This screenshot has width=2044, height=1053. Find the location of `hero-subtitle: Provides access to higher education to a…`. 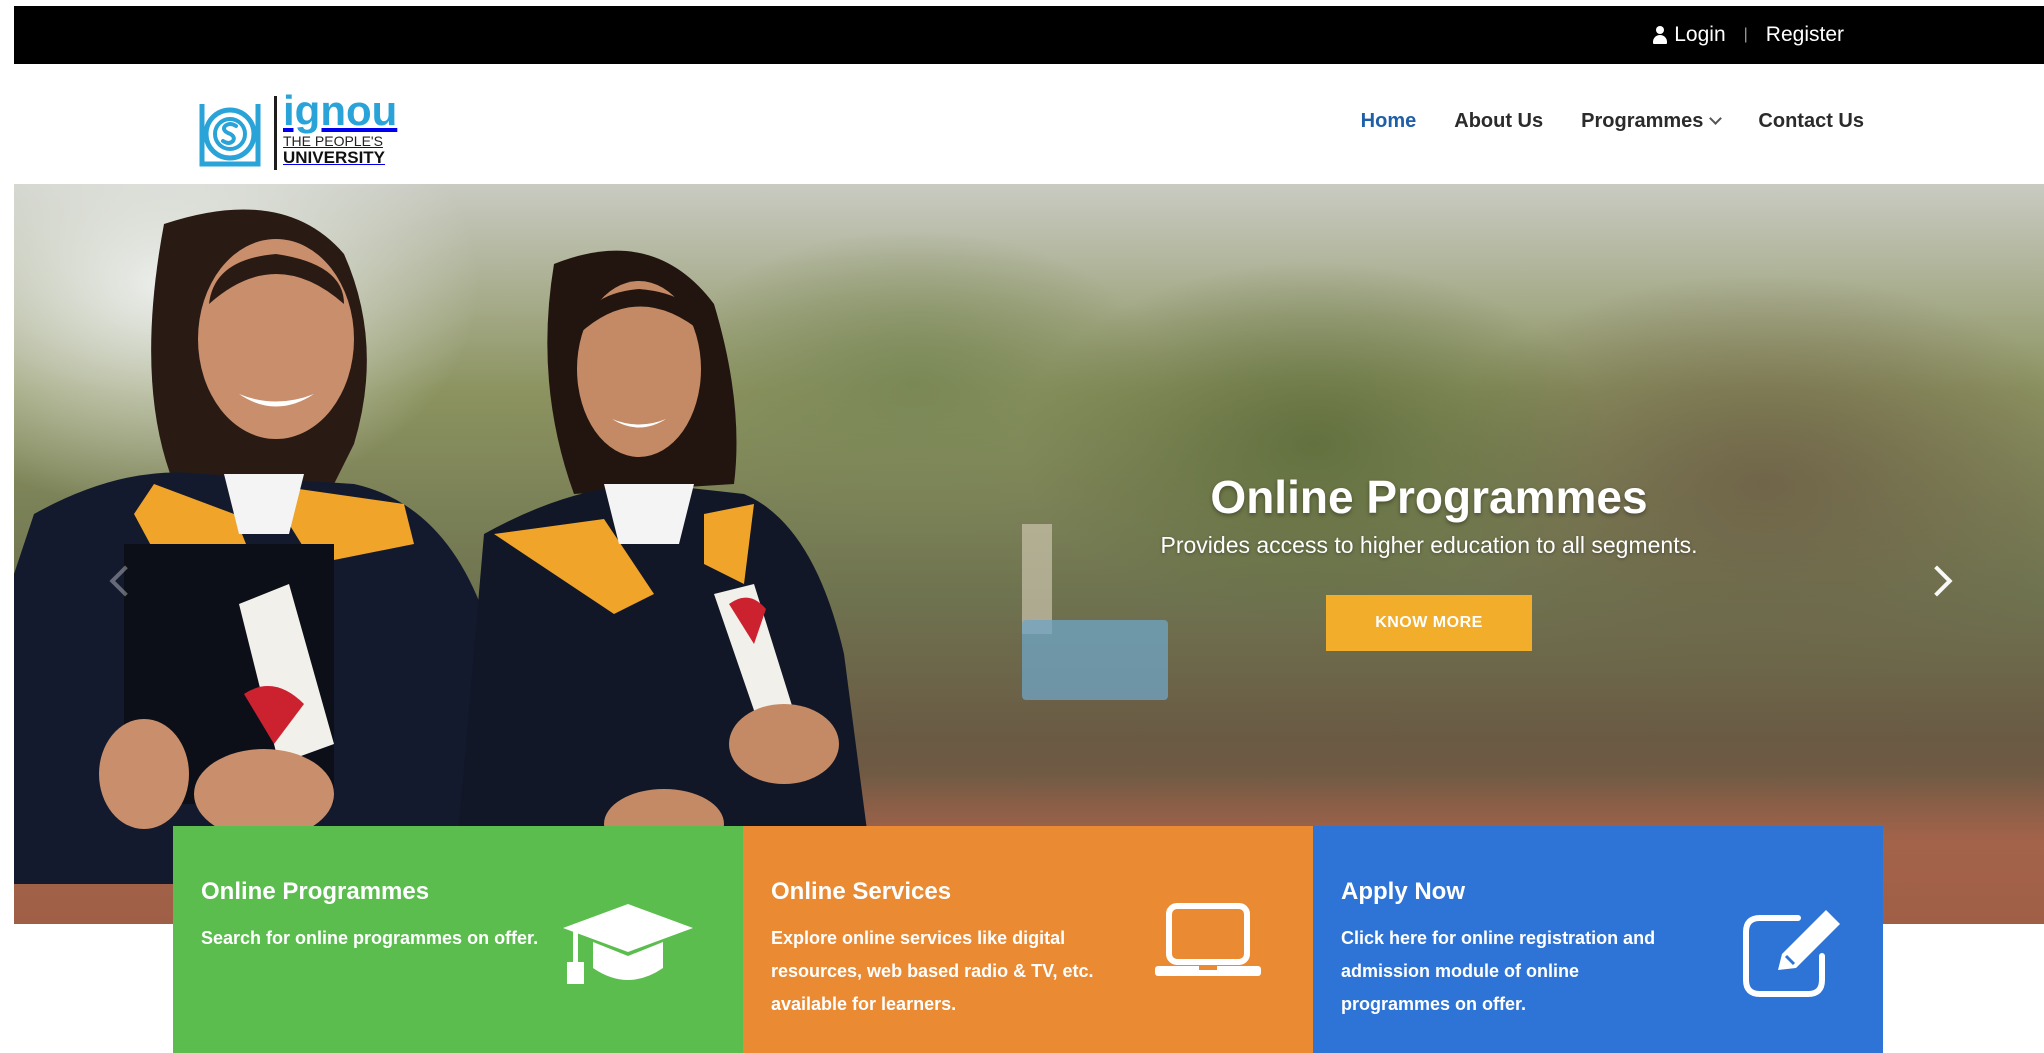

hero-subtitle: Provides access to higher education to a… is located at coordinates (1429, 545).